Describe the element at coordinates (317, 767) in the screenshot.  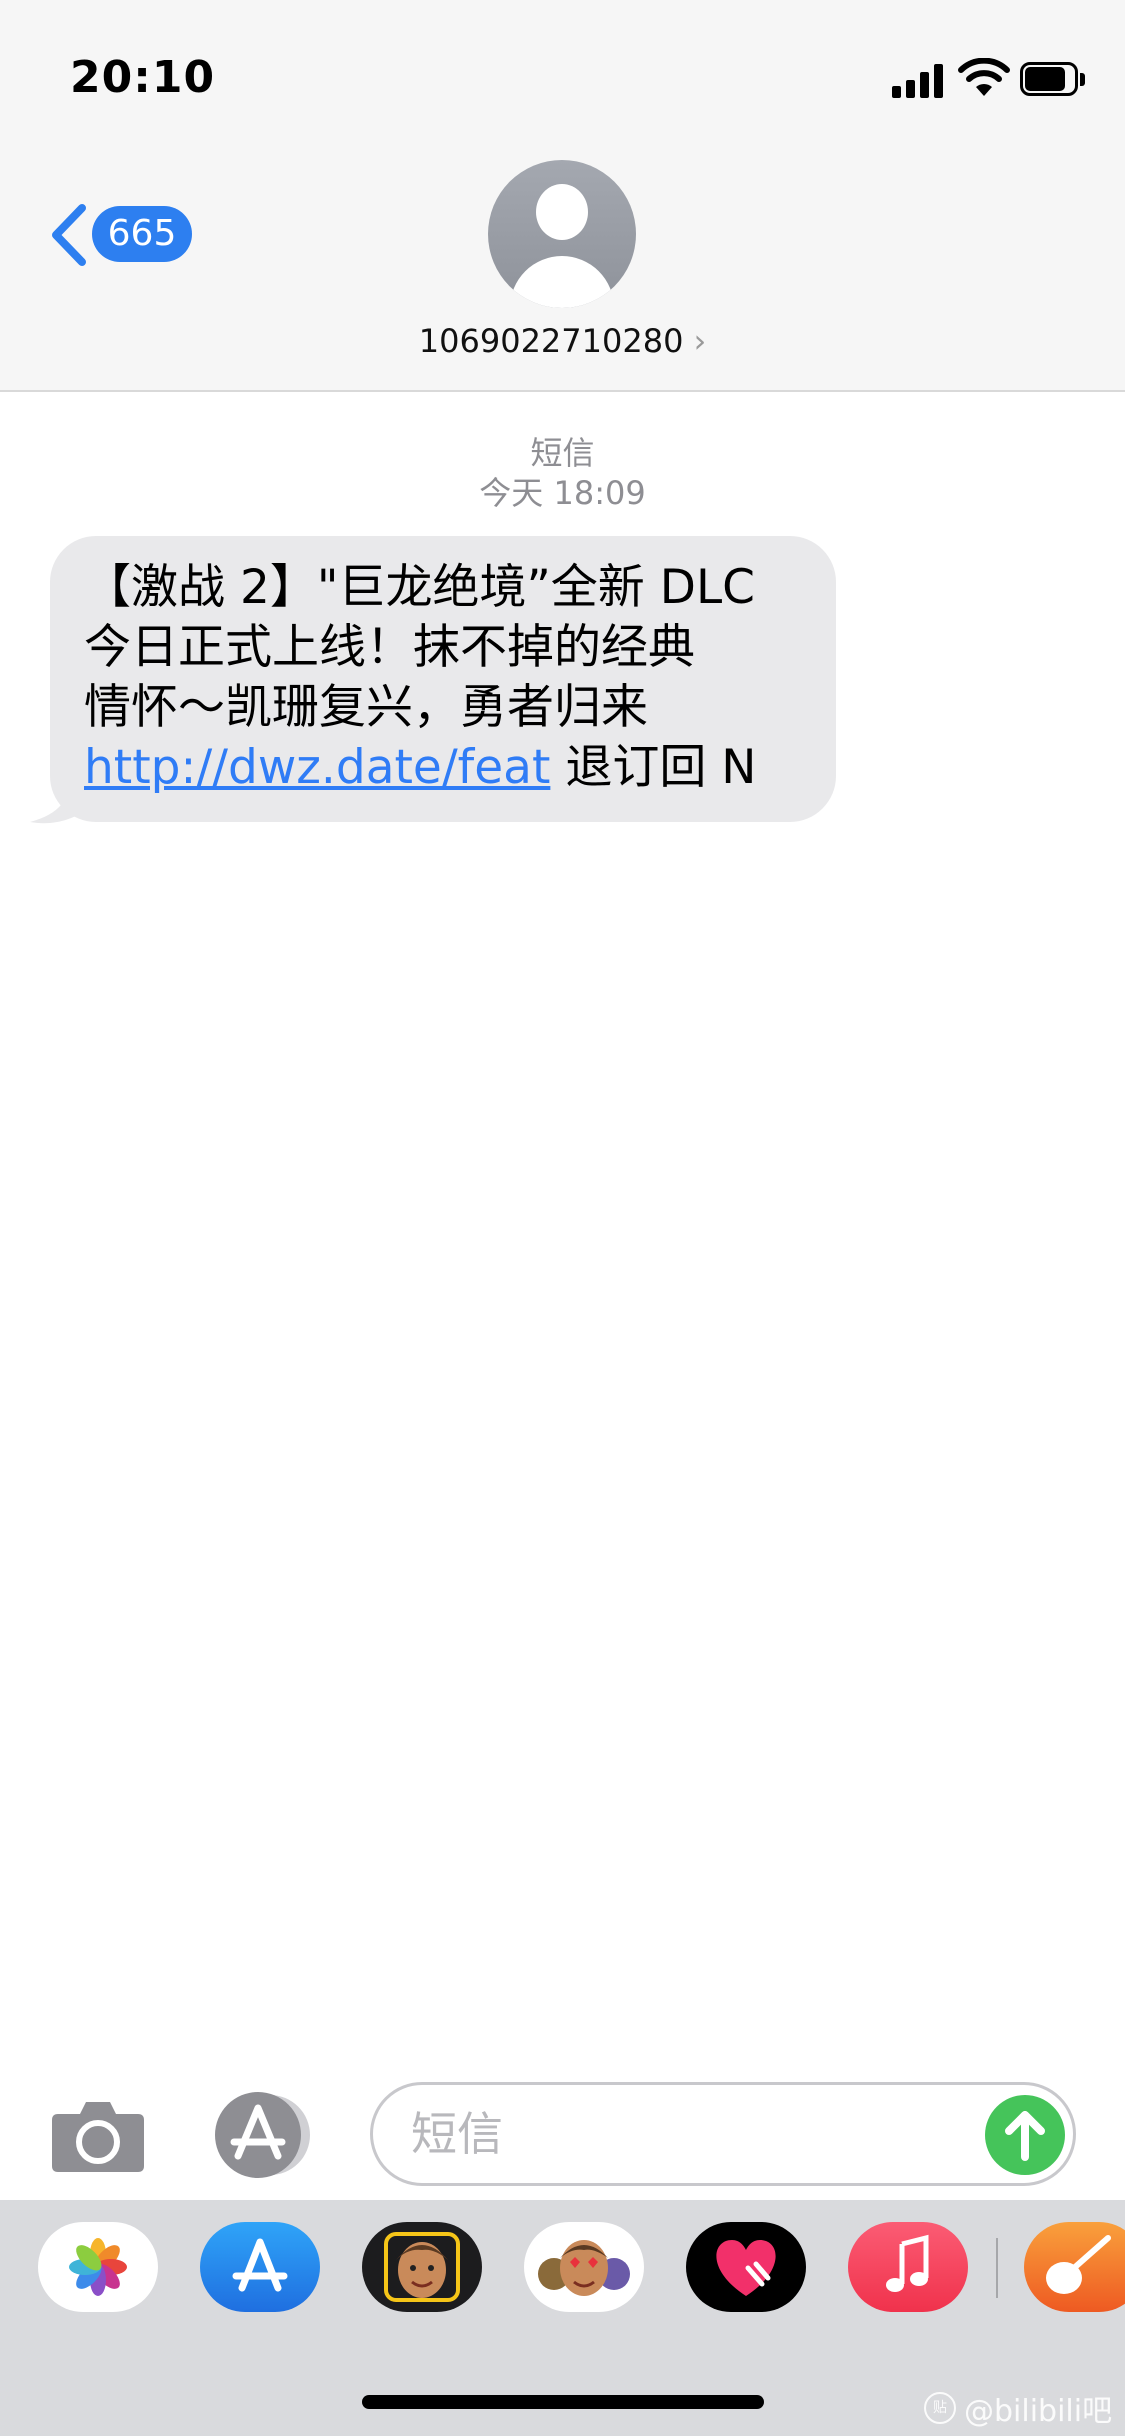
I see `message-link: http://dwz.date/feat` at that location.